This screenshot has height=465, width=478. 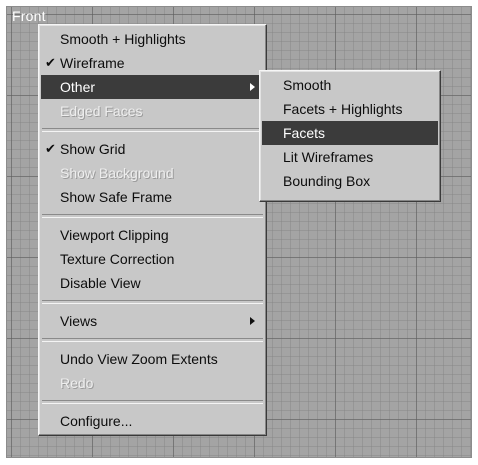 What do you see at coordinates (93, 149) in the screenshot?
I see `menu-item-label: Show Grid` at bounding box center [93, 149].